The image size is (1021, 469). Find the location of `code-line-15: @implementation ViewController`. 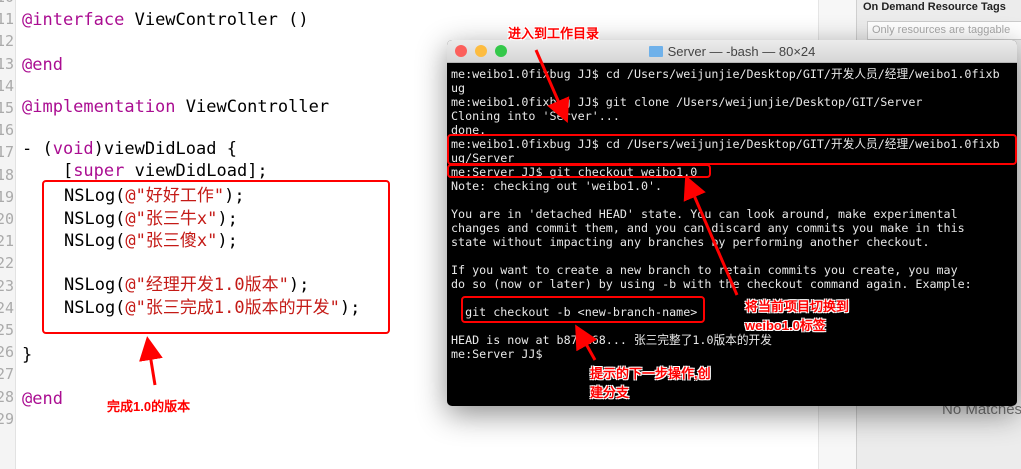

code-line-15: @implementation ViewController is located at coordinates (175, 107).